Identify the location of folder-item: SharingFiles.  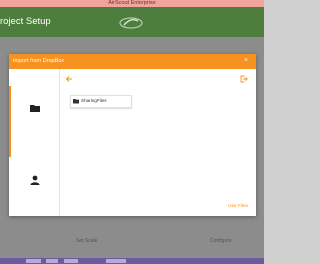
(101, 101).